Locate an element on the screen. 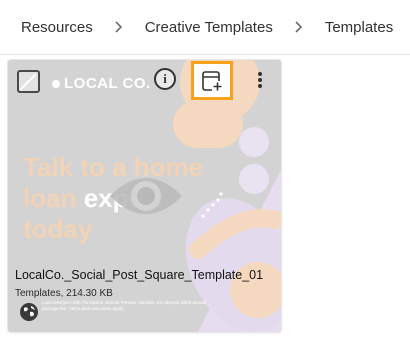  select-checkbox is located at coordinates (28, 81).